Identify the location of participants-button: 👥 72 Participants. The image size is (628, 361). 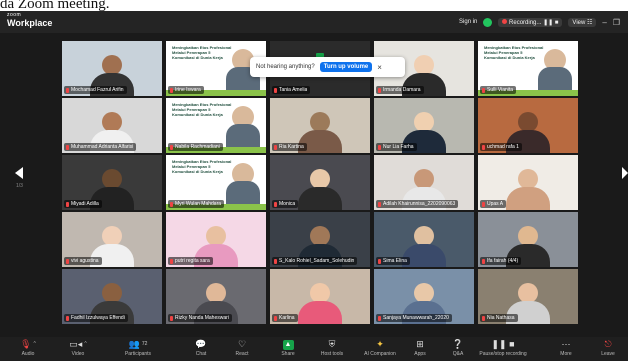
(138, 348).